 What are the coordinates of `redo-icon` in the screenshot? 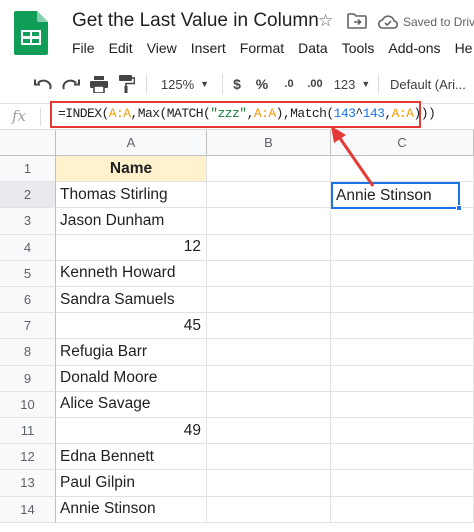 It's located at (71, 84).